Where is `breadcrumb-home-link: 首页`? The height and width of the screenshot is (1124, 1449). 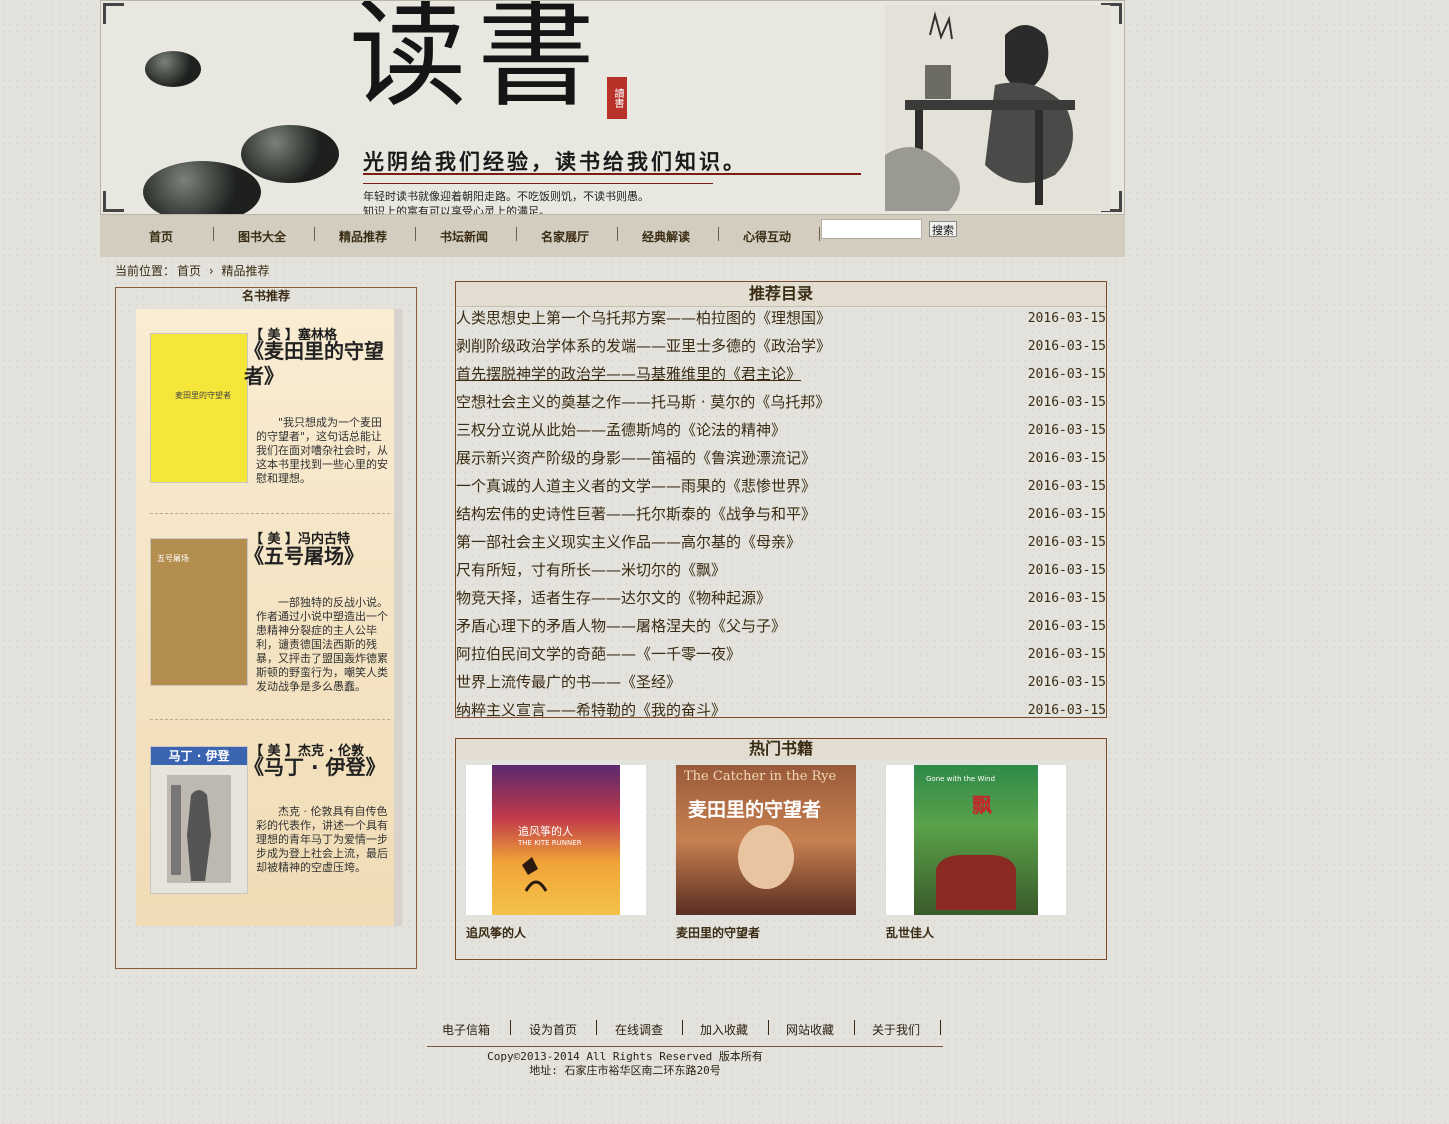 breadcrumb-home-link: 首页 is located at coordinates (189, 271).